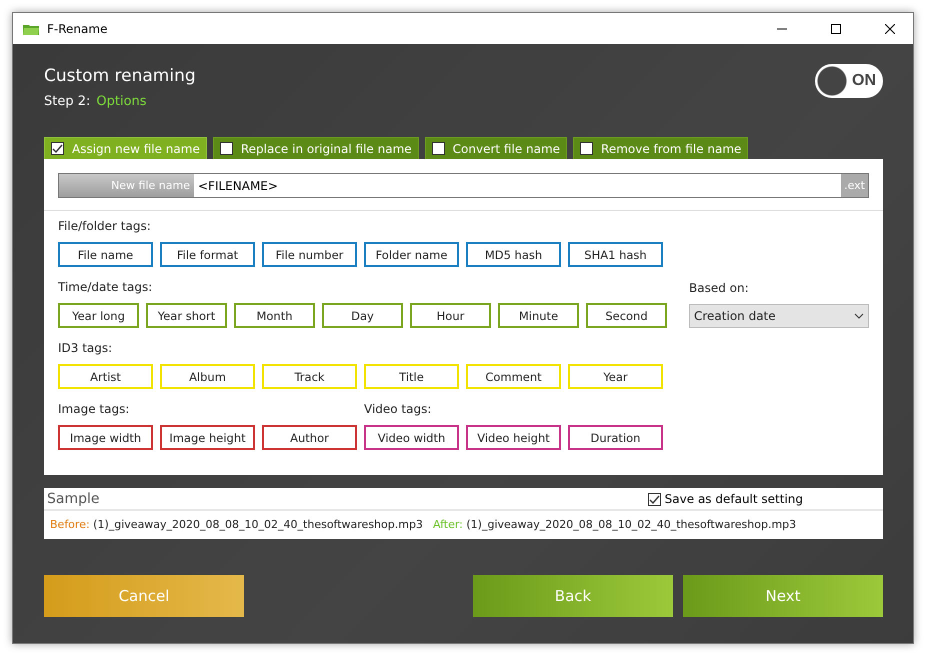 This screenshot has height=656, width=926. Describe the element at coordinates (309, 376) in the screenshot. I see `tag-button: Track` at that location.